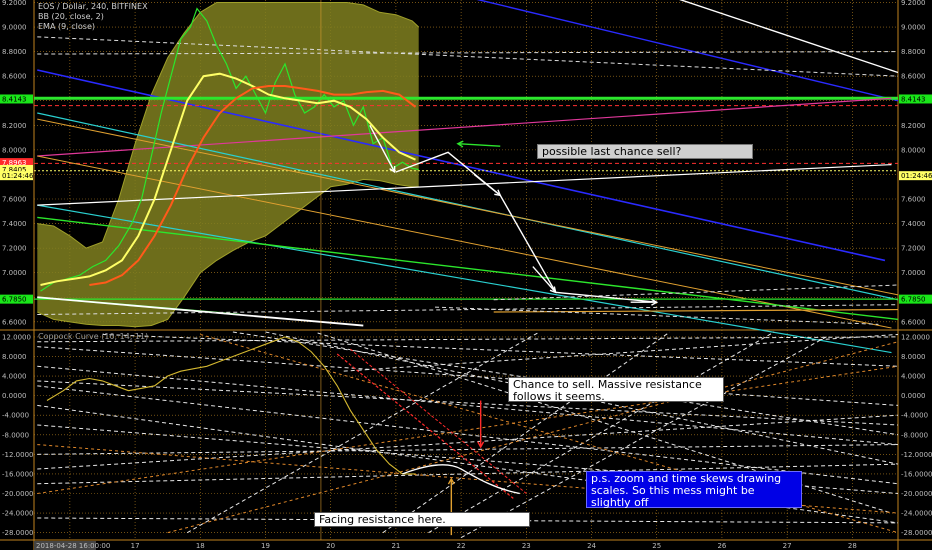  What do you see at coordinates (15, 435) in the screenshot?
I see `coppock-tick-left: -8.0000` at bounding box center [15, 435].